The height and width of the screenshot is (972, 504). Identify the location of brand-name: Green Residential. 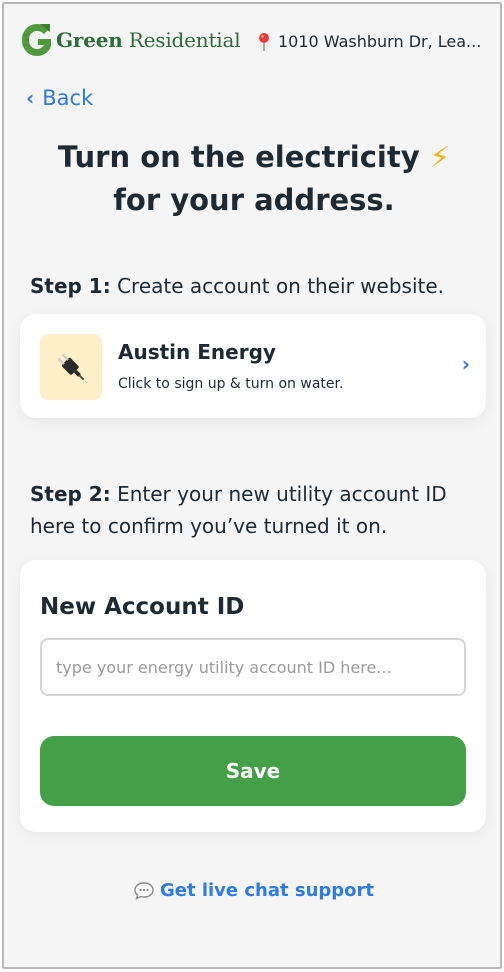
(148, 40).